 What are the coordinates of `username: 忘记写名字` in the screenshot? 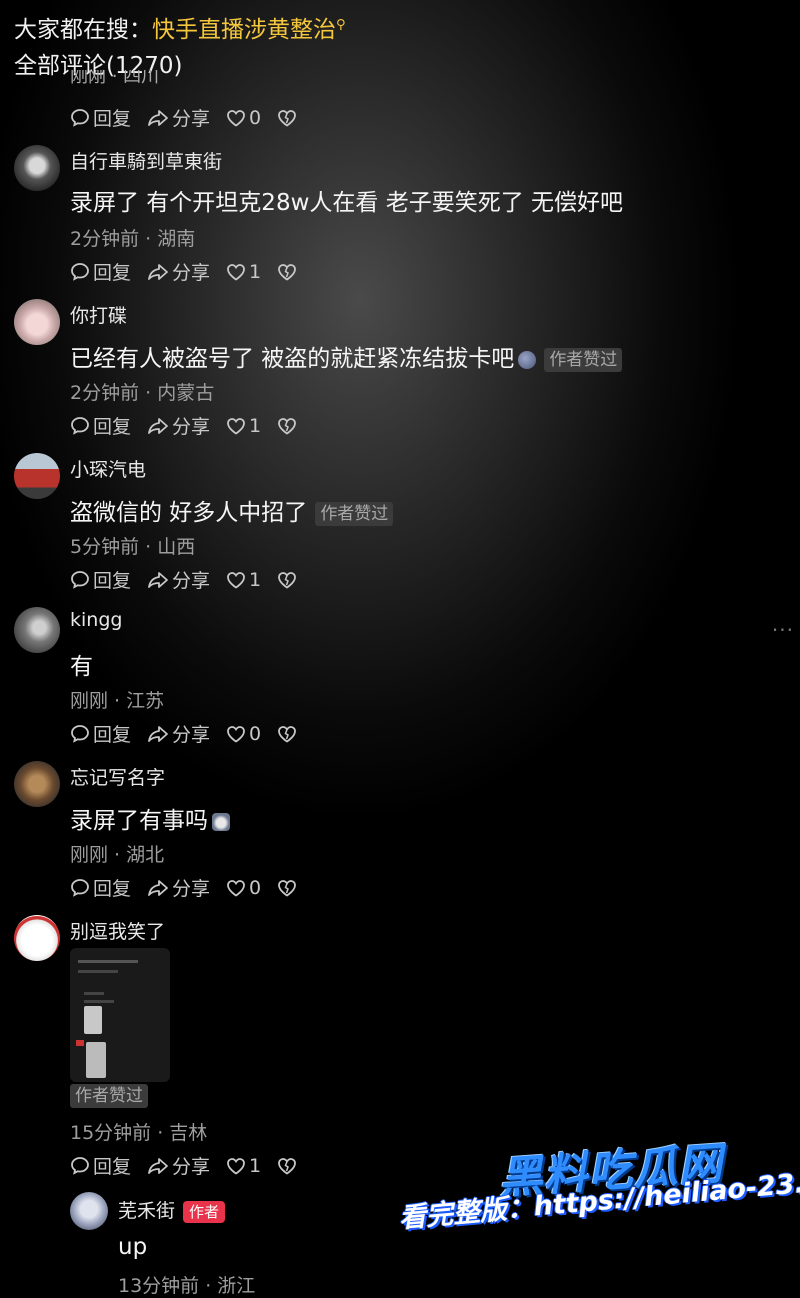 It's located at (117, 776).